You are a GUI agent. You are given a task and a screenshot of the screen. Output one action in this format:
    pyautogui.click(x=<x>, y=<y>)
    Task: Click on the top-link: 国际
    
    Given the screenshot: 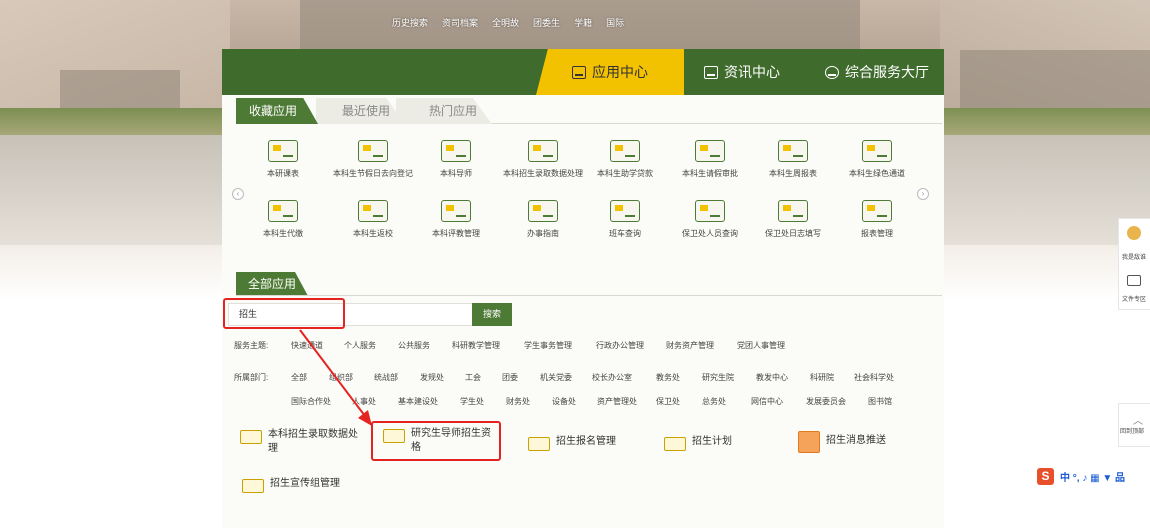 What is the action you would take?
    pyautogui.click(x=615, y=22)
    